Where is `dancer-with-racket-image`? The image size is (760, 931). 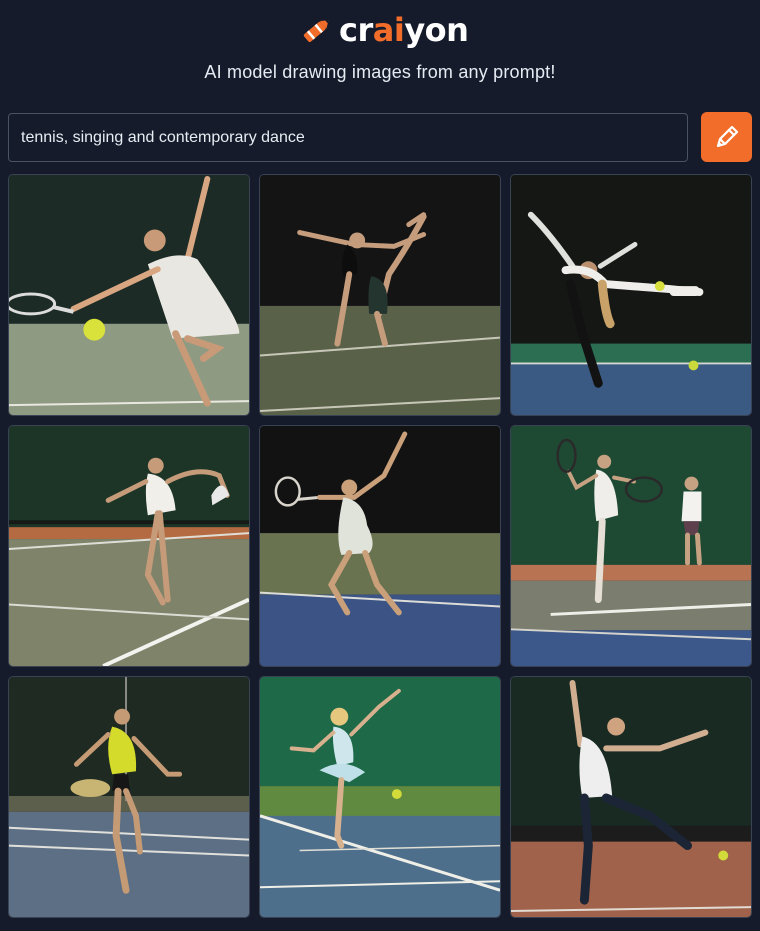
dancer-with-racket-image is located at coordinates (129, 295).